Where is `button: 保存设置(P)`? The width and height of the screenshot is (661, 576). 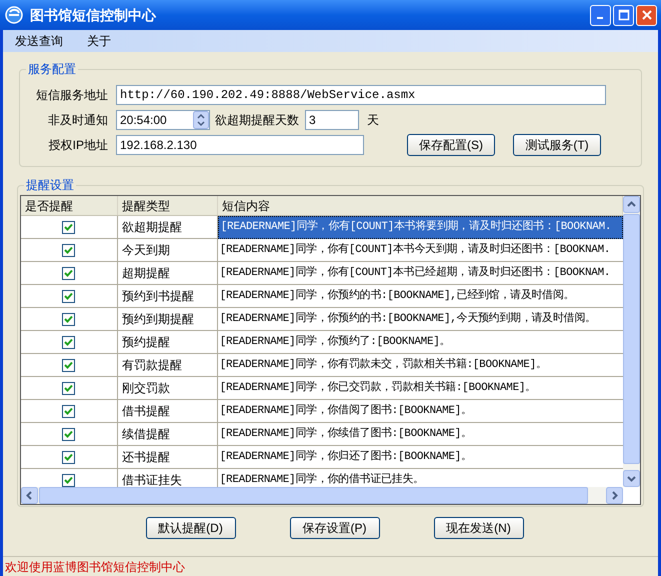 button: 保存设置(P) is located at coordinates (335, 528).